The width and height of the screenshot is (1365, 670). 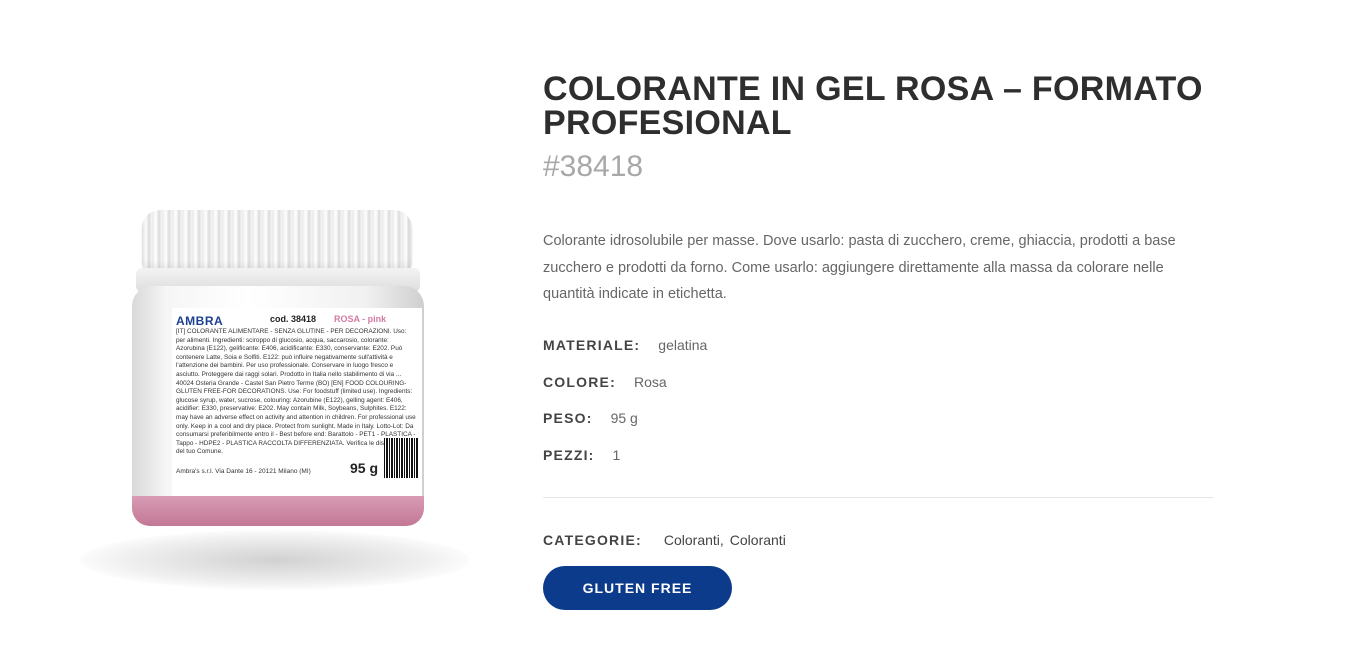 What do you see at coordinates (650, 382) in the screenshot?
I see `attribute-value: Rosa` at bounding box center [650, 382].